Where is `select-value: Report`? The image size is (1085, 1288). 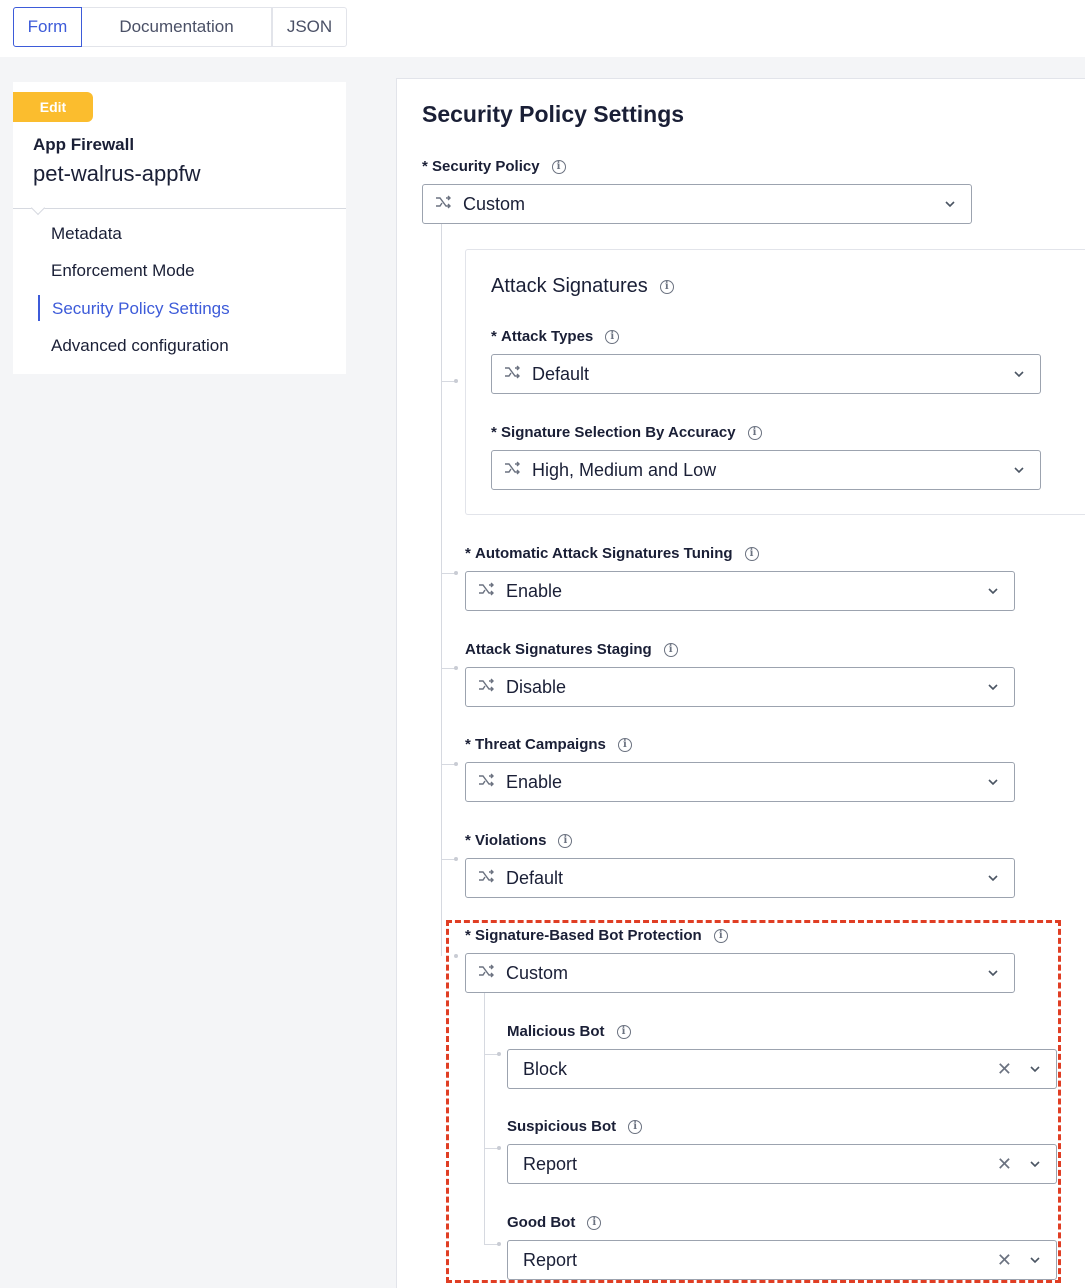
select-value: Report is located at coordinates (550, 1163).